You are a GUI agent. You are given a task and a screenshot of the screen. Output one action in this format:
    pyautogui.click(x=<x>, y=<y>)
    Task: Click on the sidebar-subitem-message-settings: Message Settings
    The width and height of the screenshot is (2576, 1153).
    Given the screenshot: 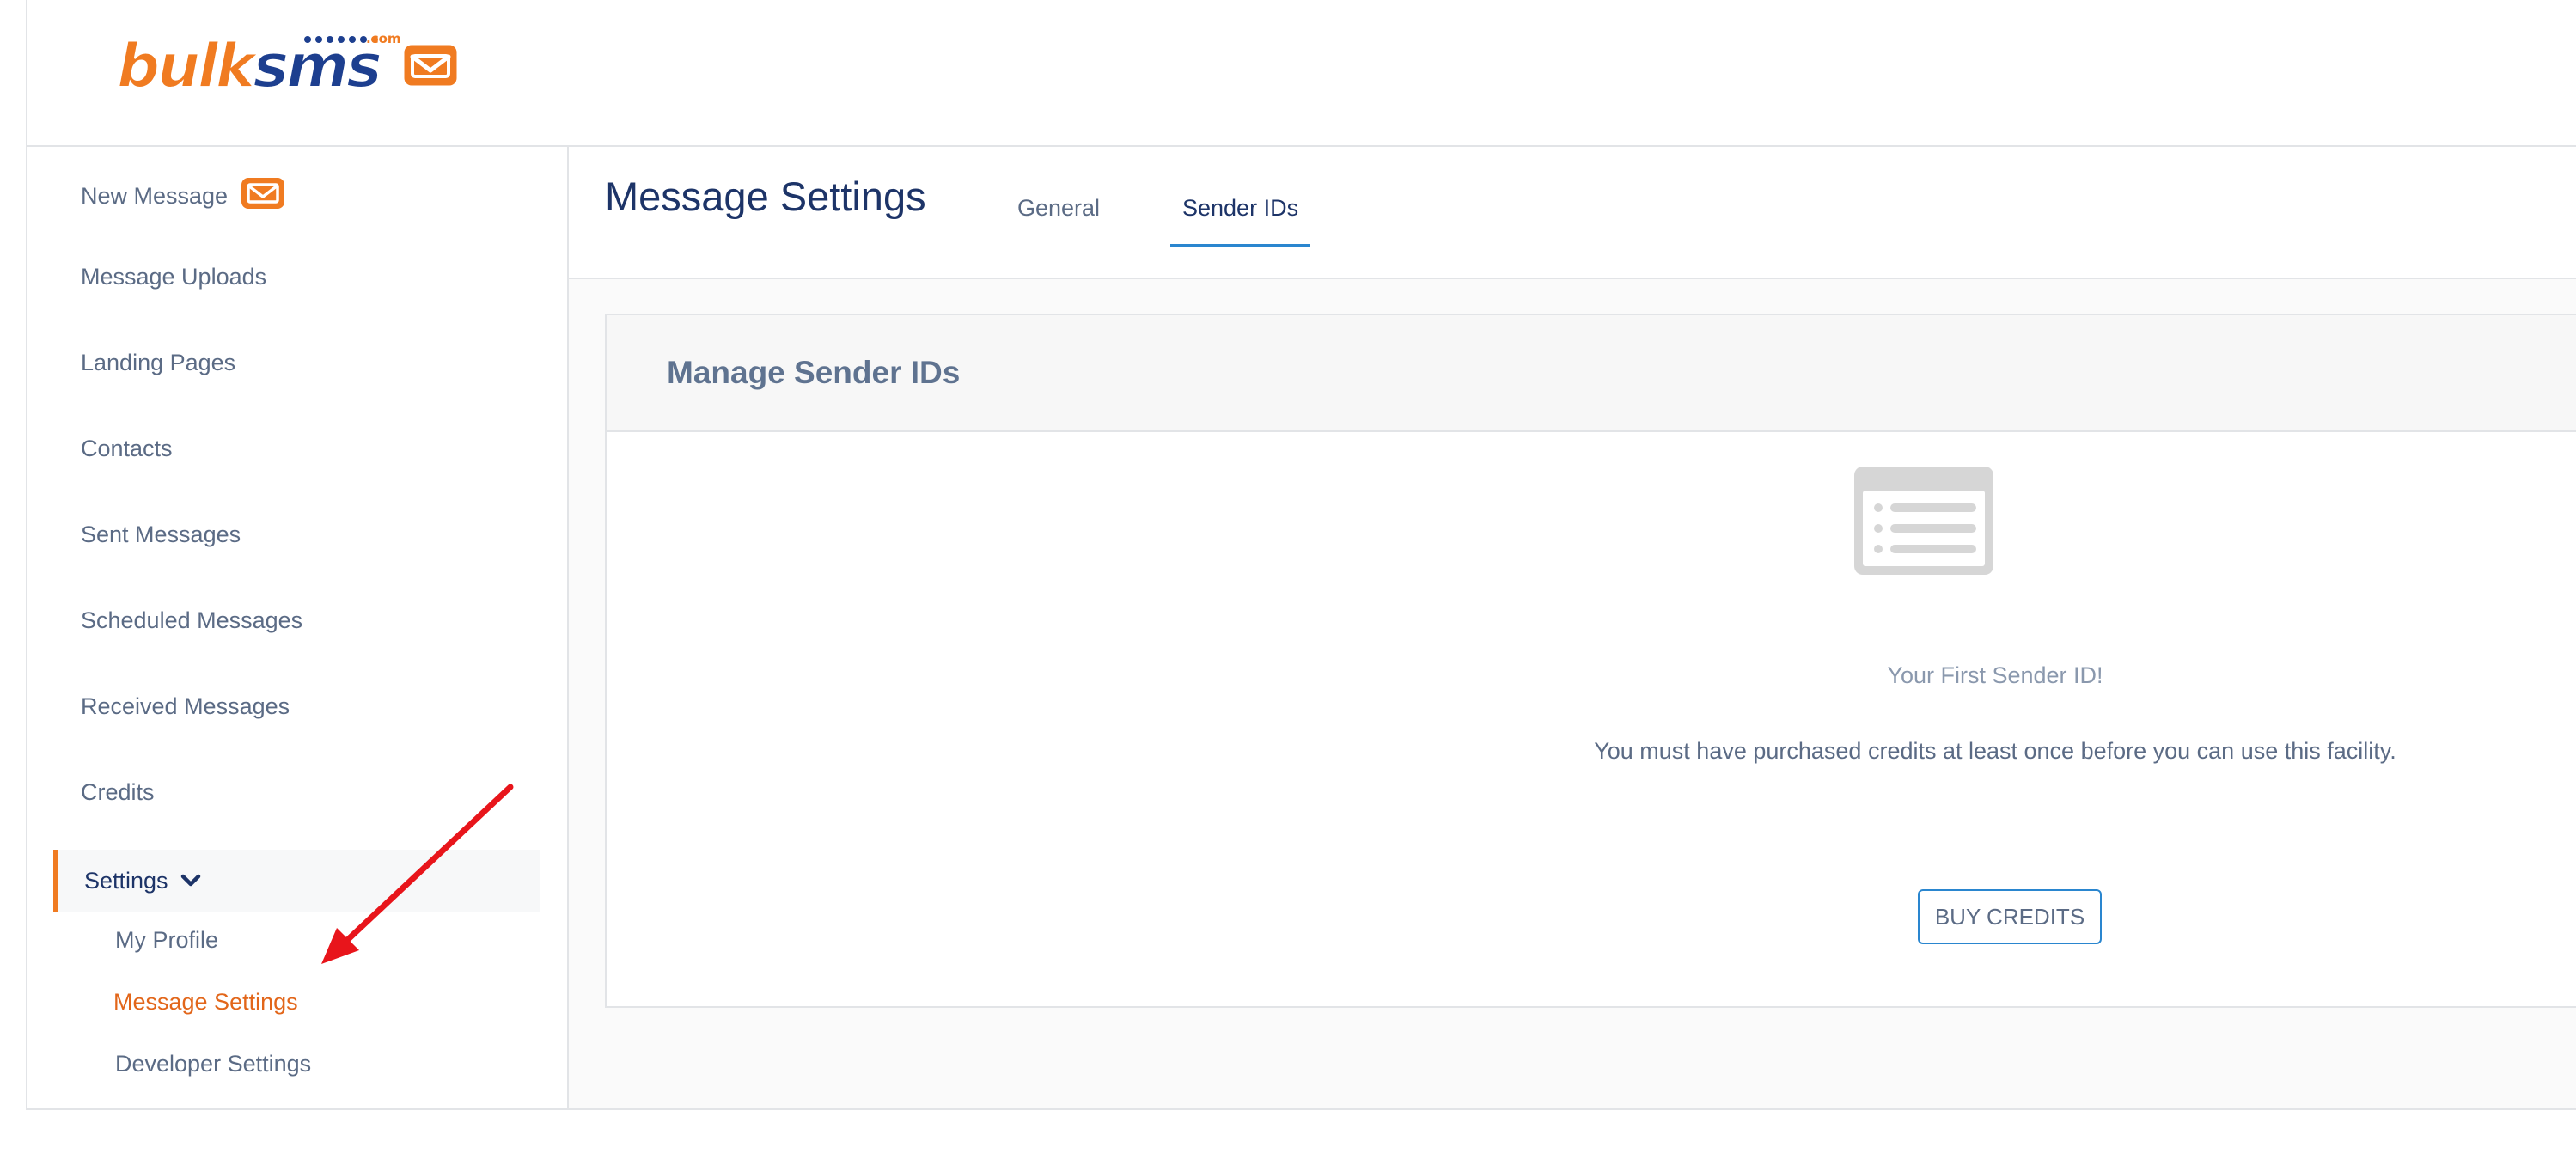 What is the action you would take?
    pyautogui.click(x=205, y=1002)
    